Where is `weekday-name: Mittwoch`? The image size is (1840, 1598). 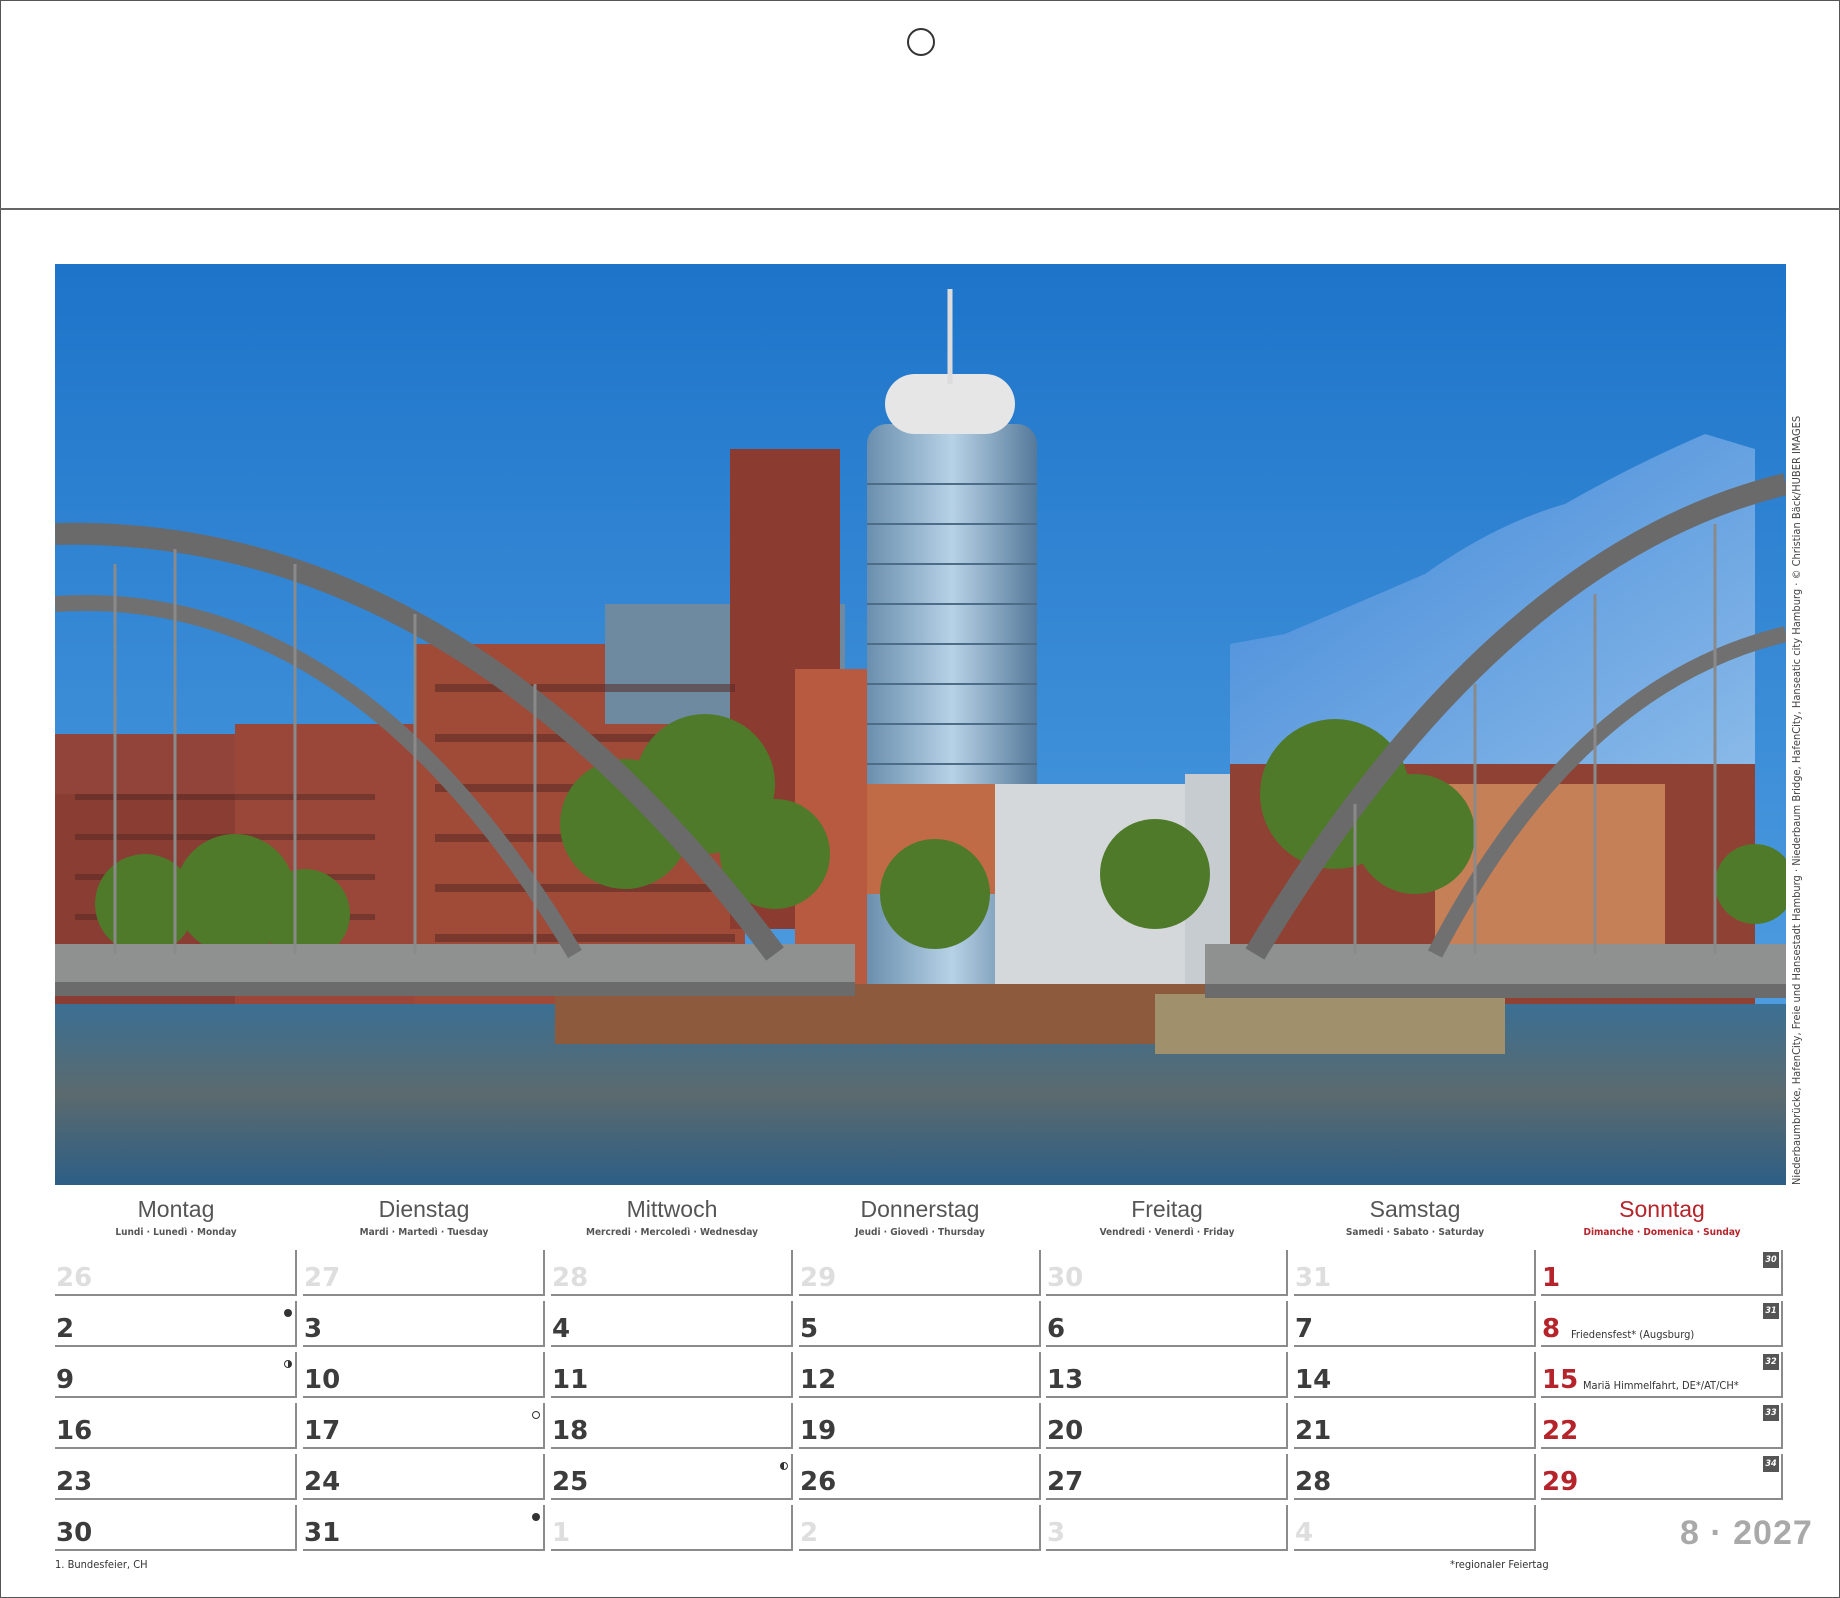 weekday-name: Mittwoch is located at coordinates (672, 1209).